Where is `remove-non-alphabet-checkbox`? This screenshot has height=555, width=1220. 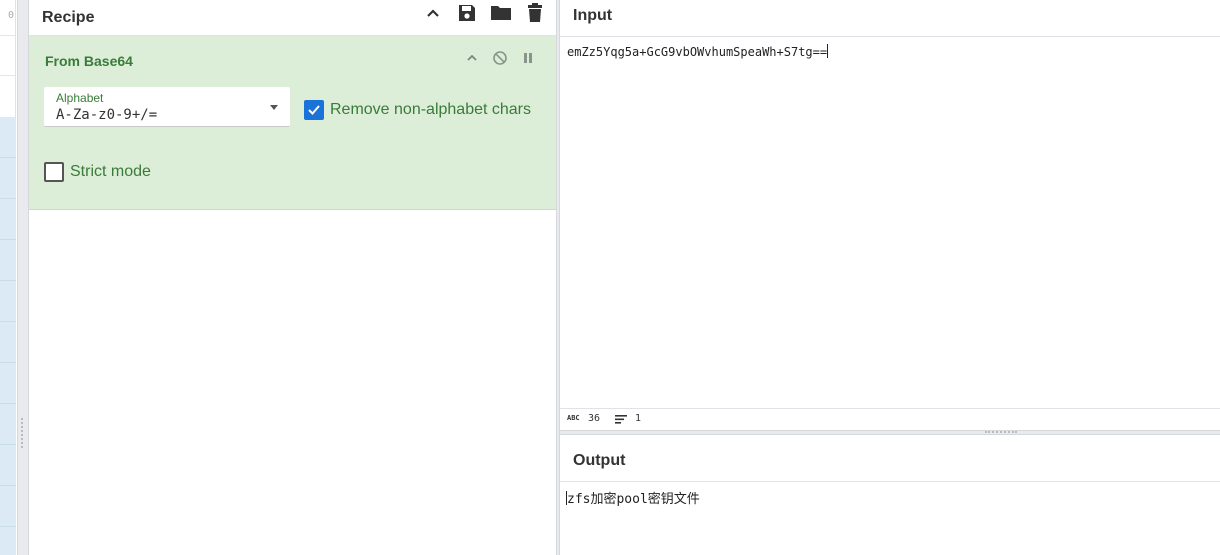 remove-non-alphabet-checkbox is located at coordinates (314, 110).